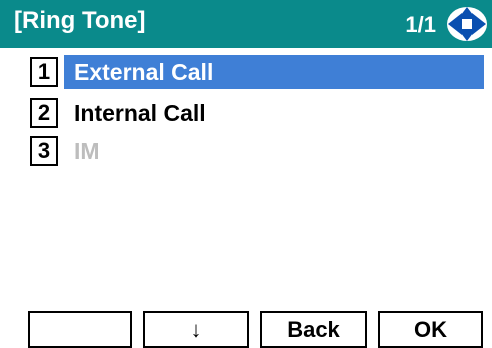 This screenshot has width=492, height=348. What do you see at coordinates (274, 113) in the screenshot?
I see `menu-item-label: Internal Call` at bounding box center [274, 113].